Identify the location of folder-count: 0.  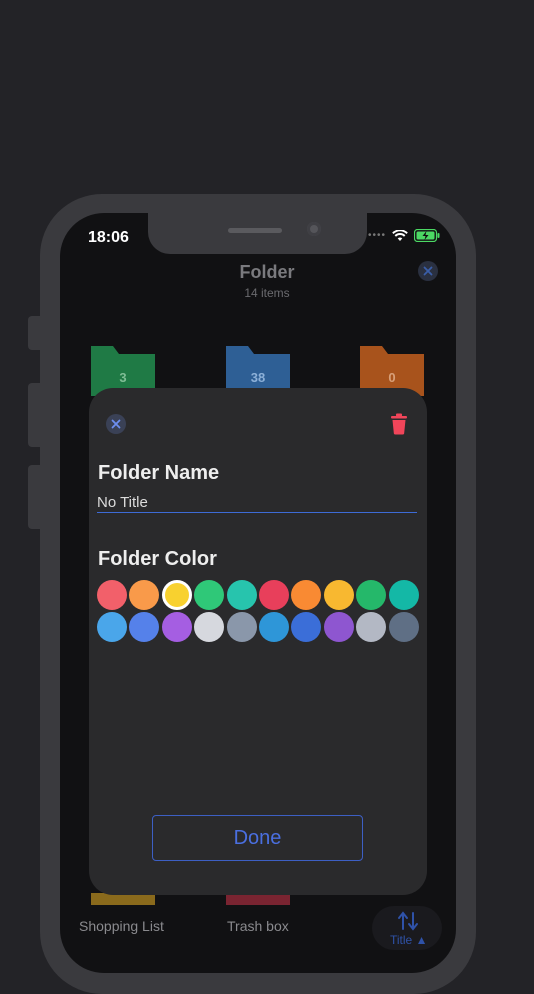
(392, 377).